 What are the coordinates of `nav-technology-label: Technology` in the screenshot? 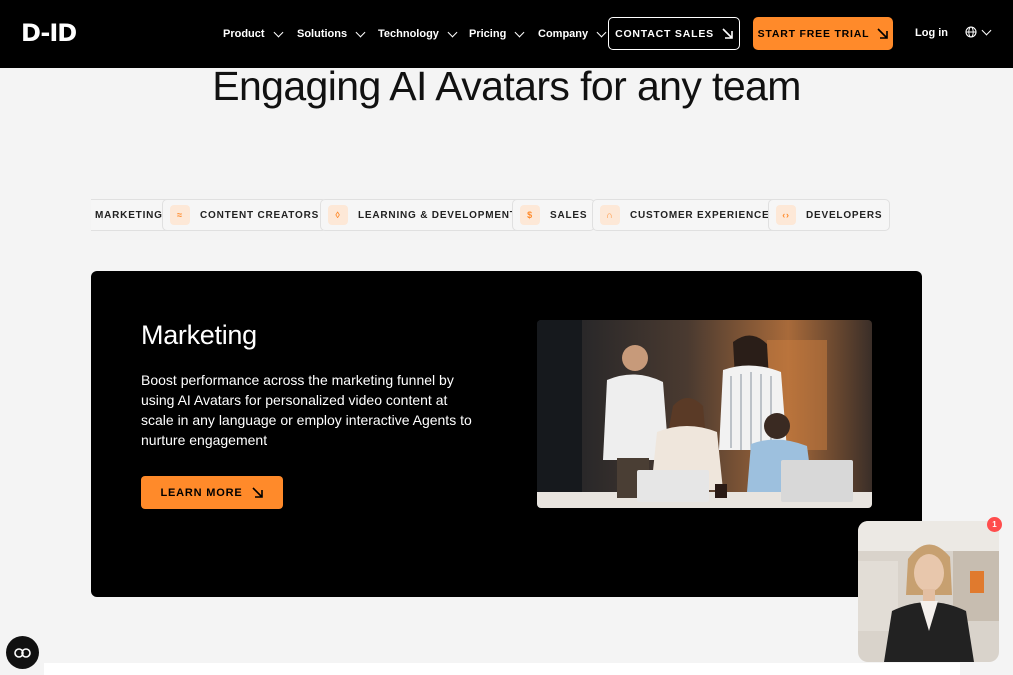 It's located at (408, 34).